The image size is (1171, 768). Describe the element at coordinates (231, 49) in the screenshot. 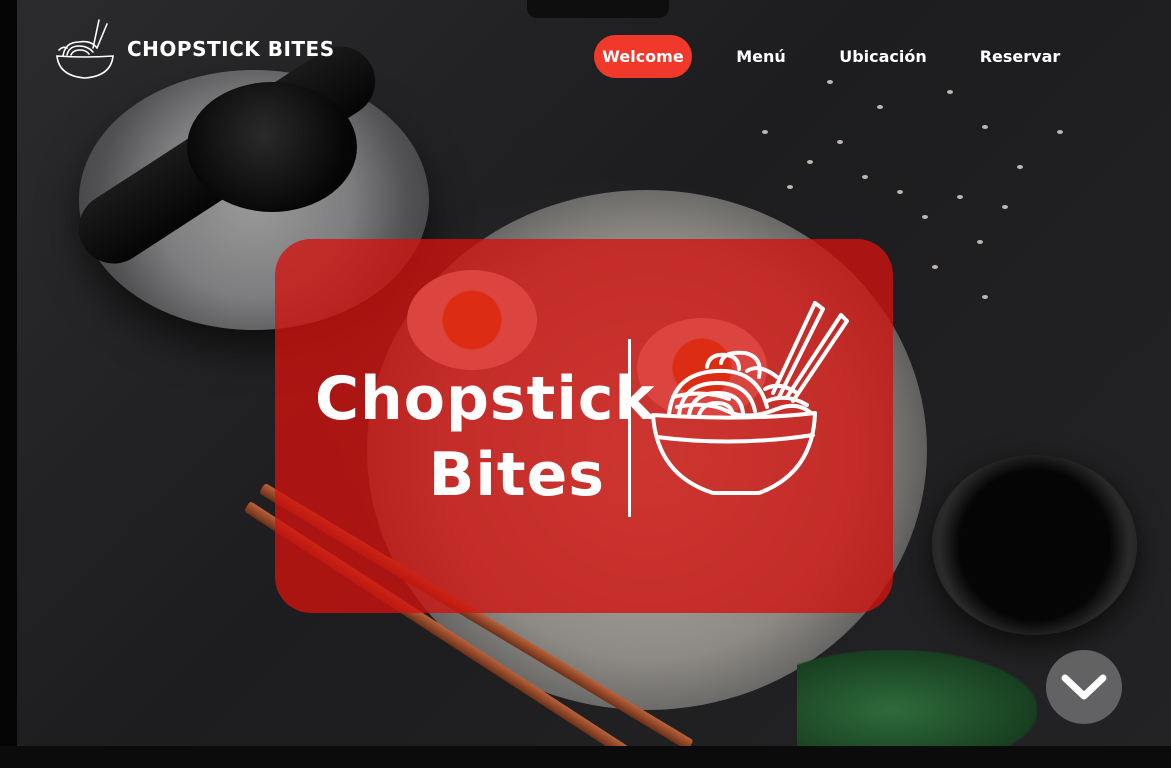

I see `brand-name: CHOPSTICK BITES` at that location.